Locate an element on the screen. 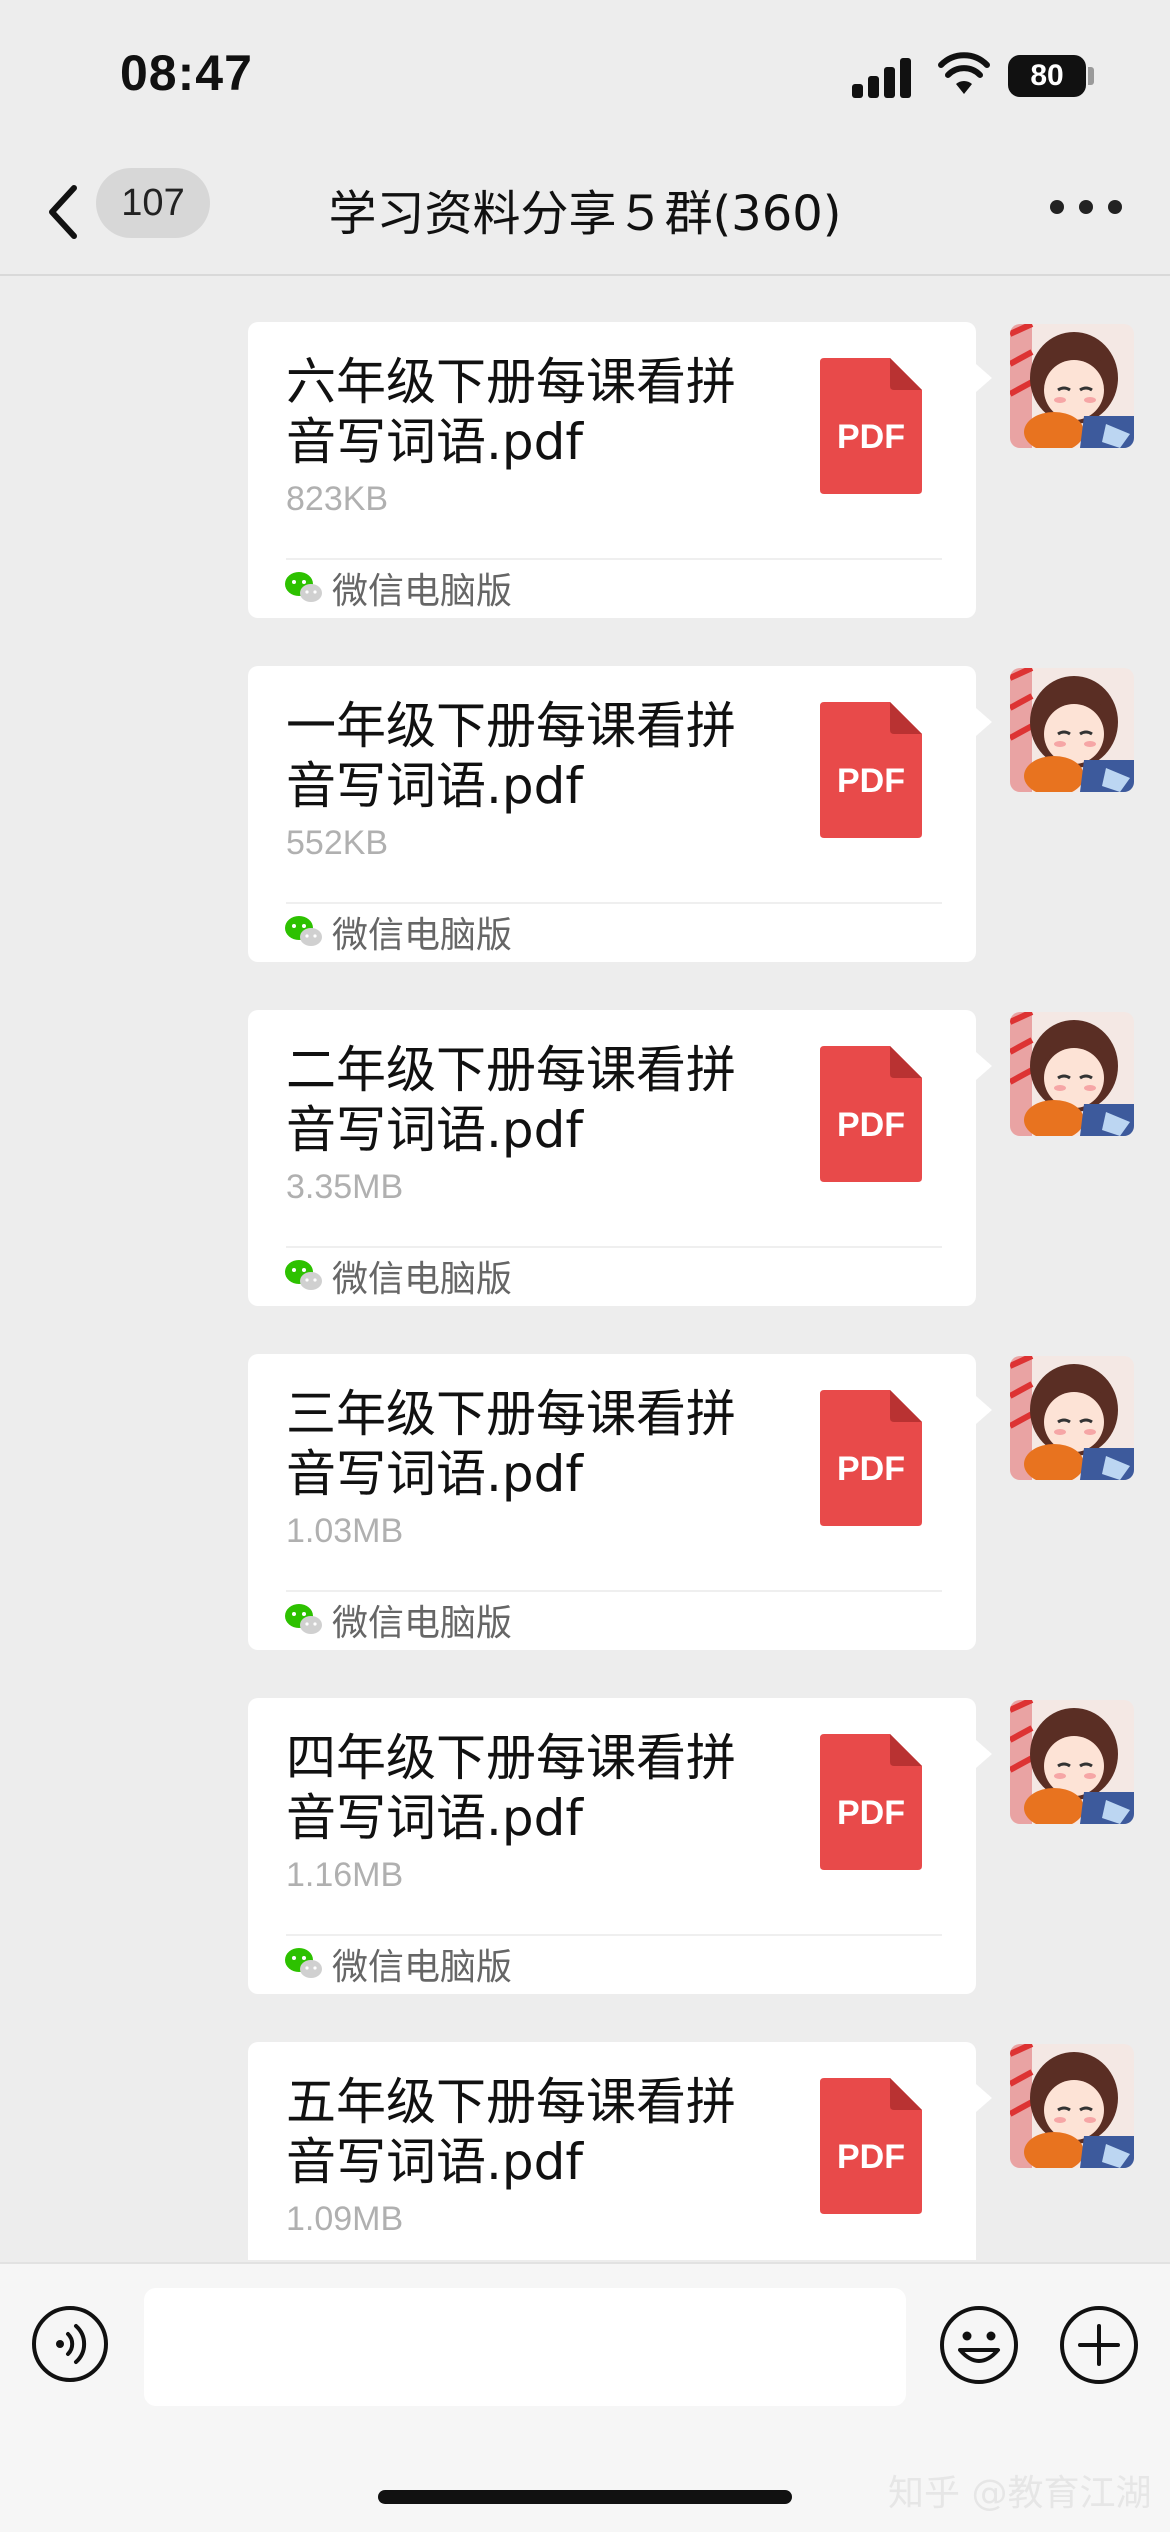  file-name: 一年级下册每课看拼音写词语.pdf is located at coordinates (511, 756).